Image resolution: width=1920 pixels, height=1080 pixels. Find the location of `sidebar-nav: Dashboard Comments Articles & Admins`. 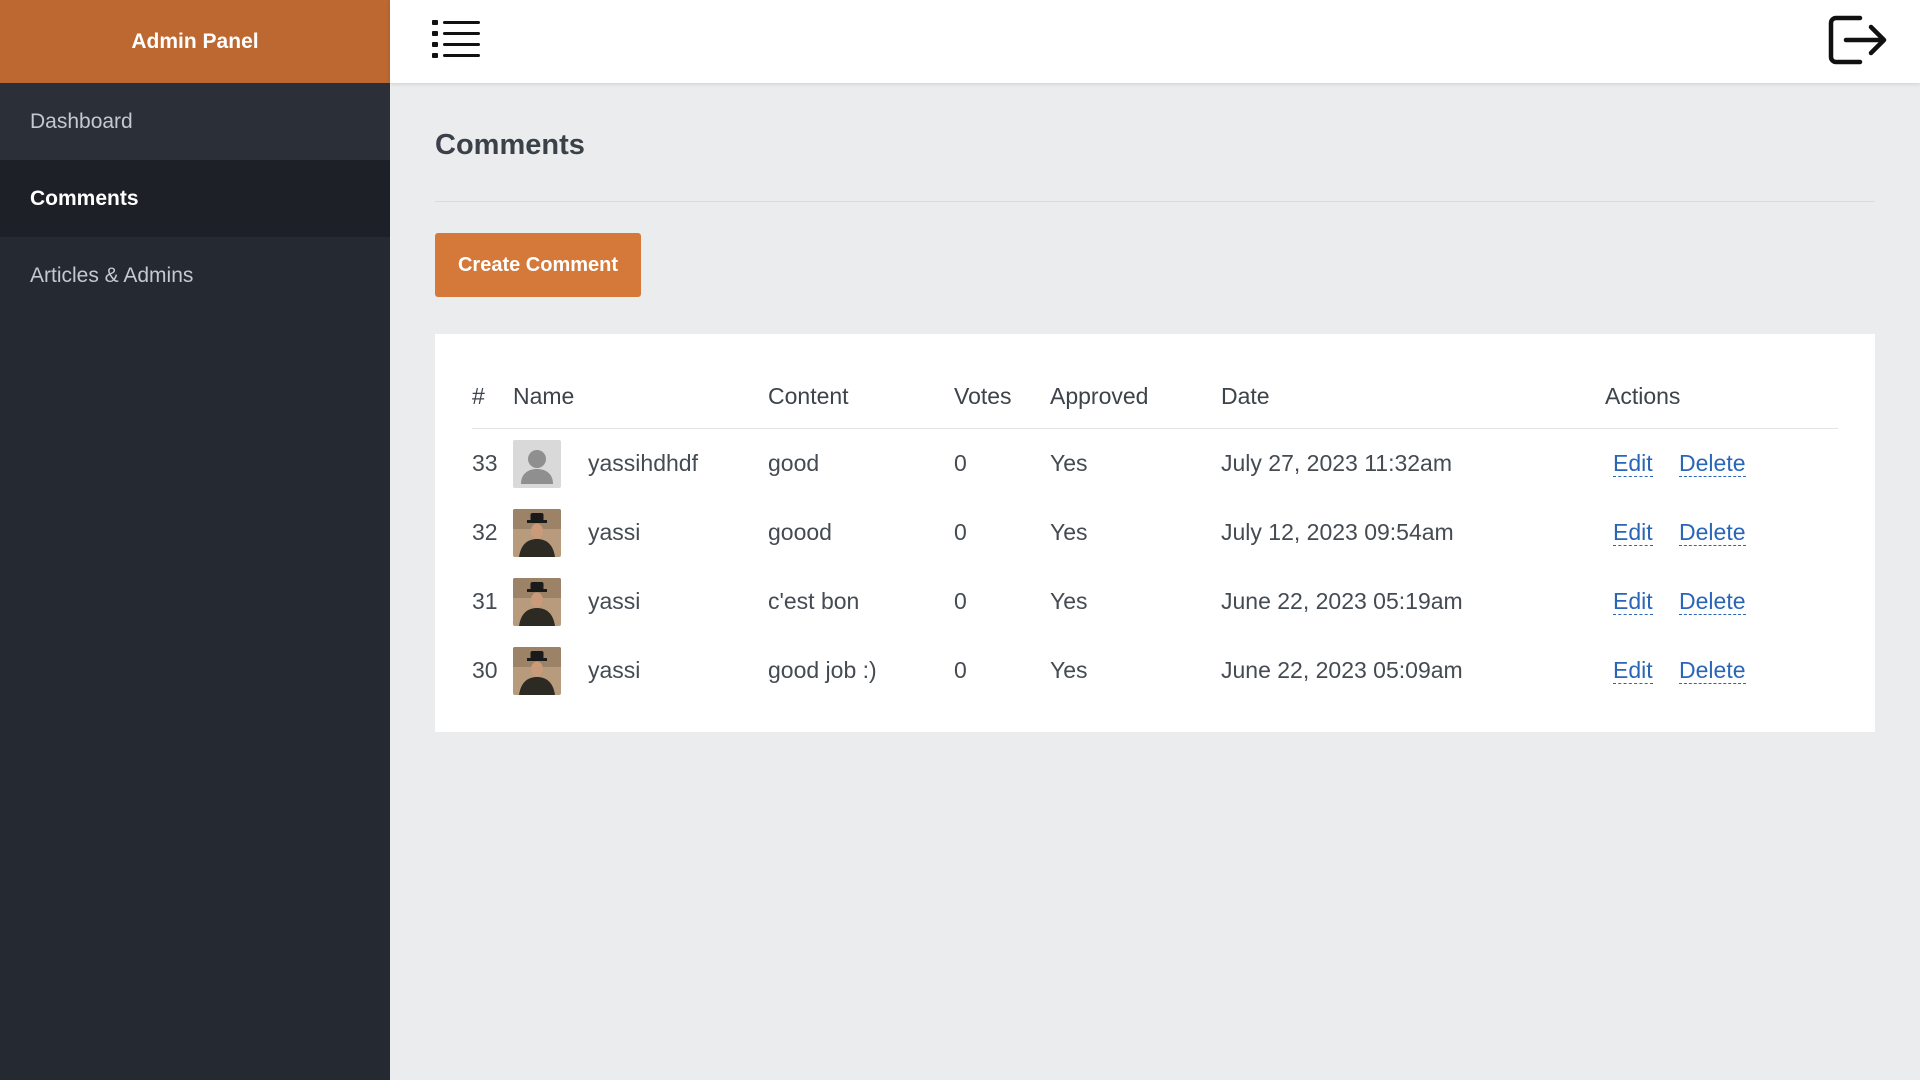

sidebar-nav: Dashboard Comments Articles & Admins is located at coordinates (195, 198).